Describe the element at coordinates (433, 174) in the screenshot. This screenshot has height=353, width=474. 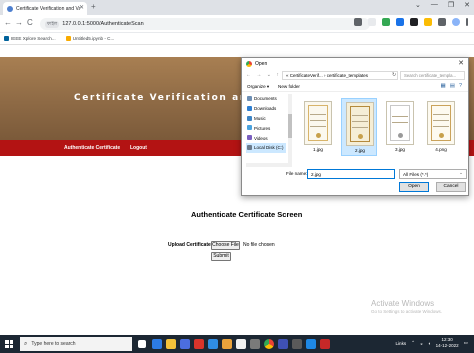
I see `file-type-select: All Files (*.*) ⌄` at that location.